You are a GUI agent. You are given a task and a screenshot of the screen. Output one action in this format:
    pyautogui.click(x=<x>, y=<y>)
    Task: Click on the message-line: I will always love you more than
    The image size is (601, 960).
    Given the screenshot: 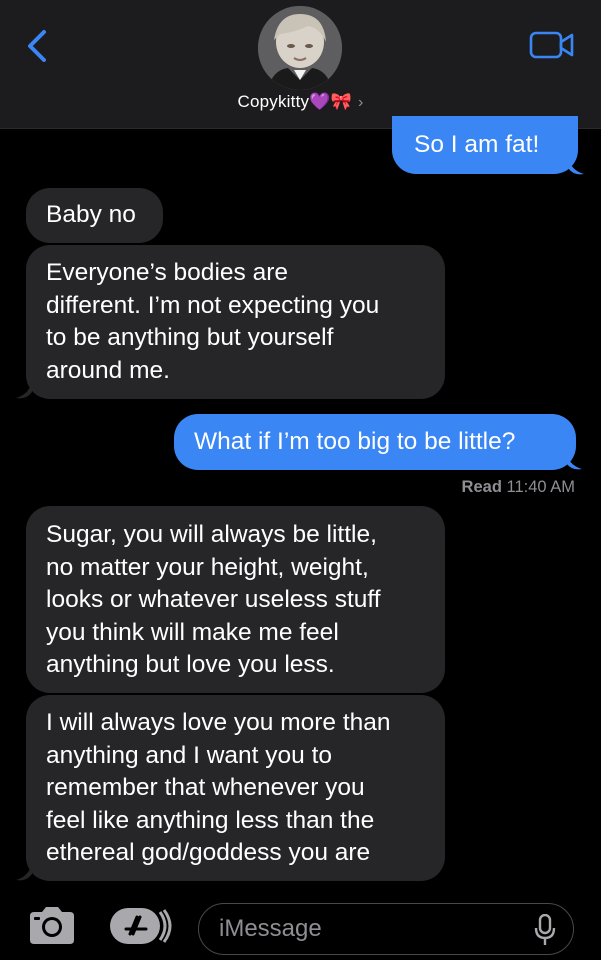 What is the action you would take?
    pyautogui.click(x=218, y=722)
    